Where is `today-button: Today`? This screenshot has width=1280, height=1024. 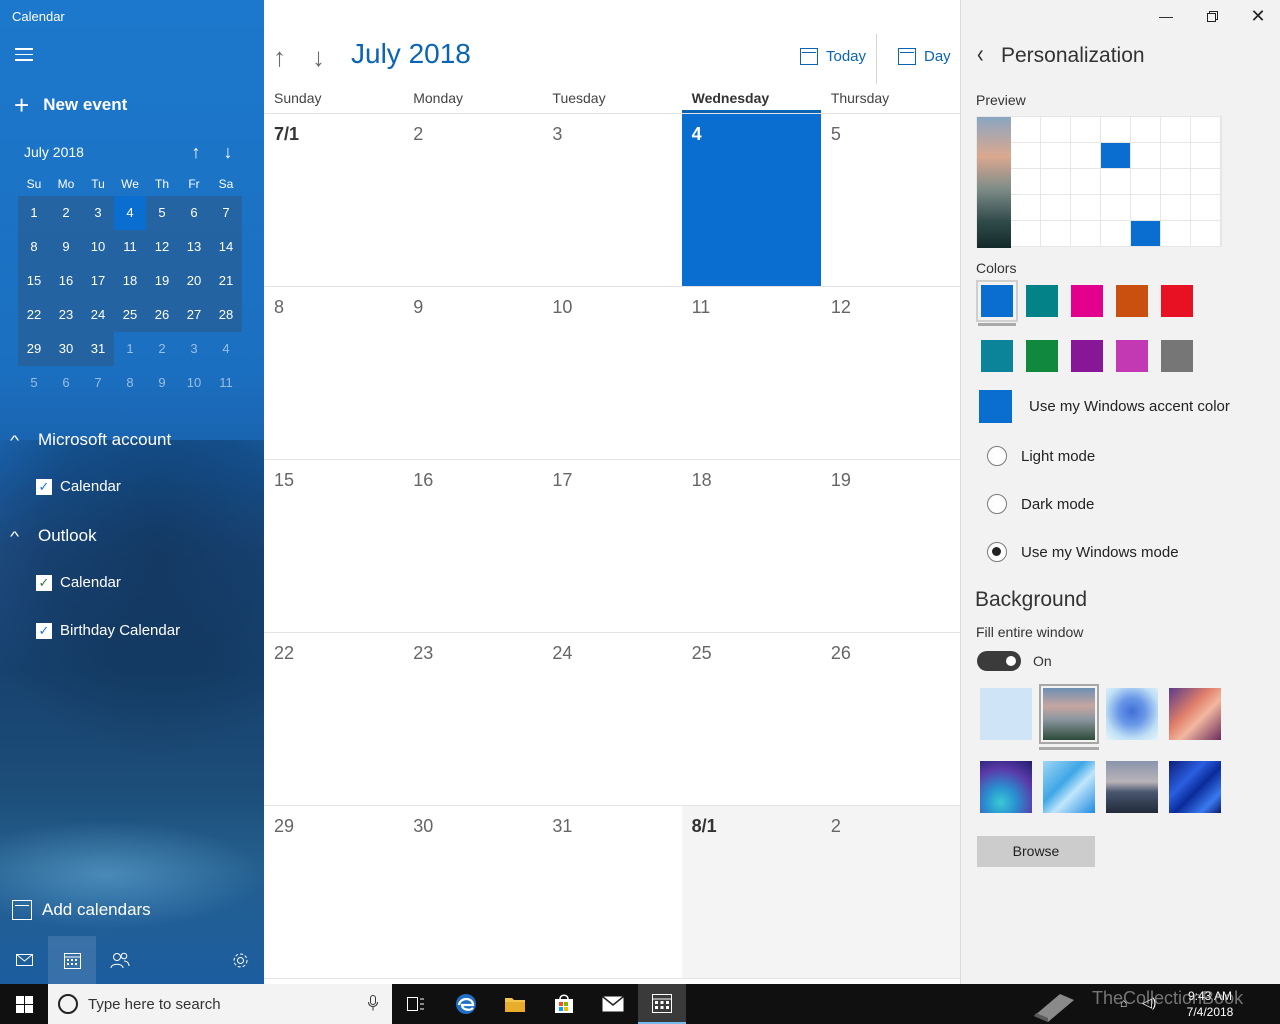
today-button: Today is located at coordinates (833, 56).